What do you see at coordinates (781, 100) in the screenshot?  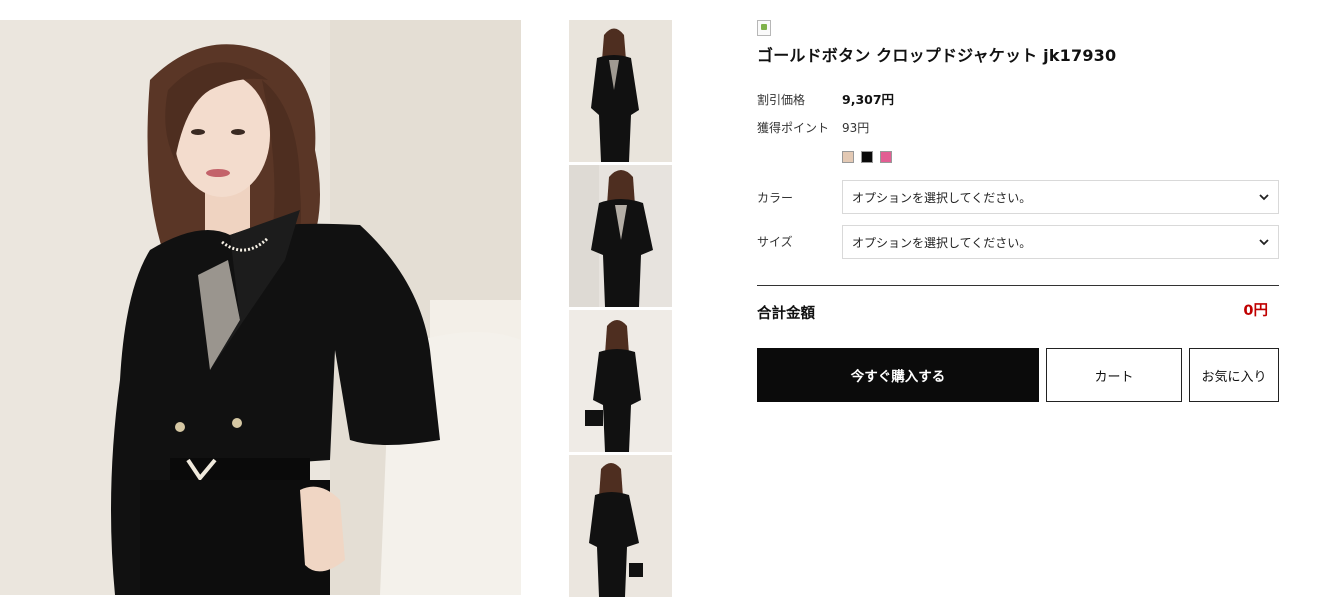 I see `price-label: 割引価格` at bounding box center [781, 100].